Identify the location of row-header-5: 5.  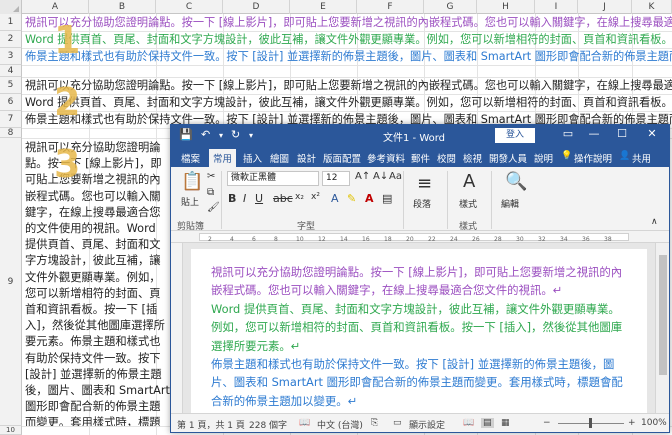
(11, 85).